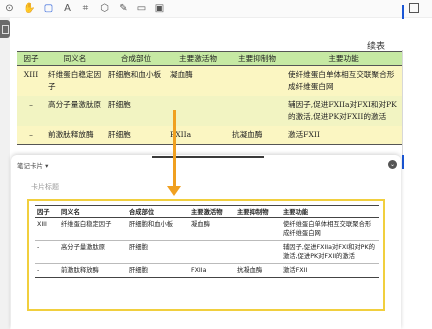  What do you see at coordinates (9, 8) in the screenshot?
I see `zoom-fit-icon: ⊙` at bounding box center [9, 8].